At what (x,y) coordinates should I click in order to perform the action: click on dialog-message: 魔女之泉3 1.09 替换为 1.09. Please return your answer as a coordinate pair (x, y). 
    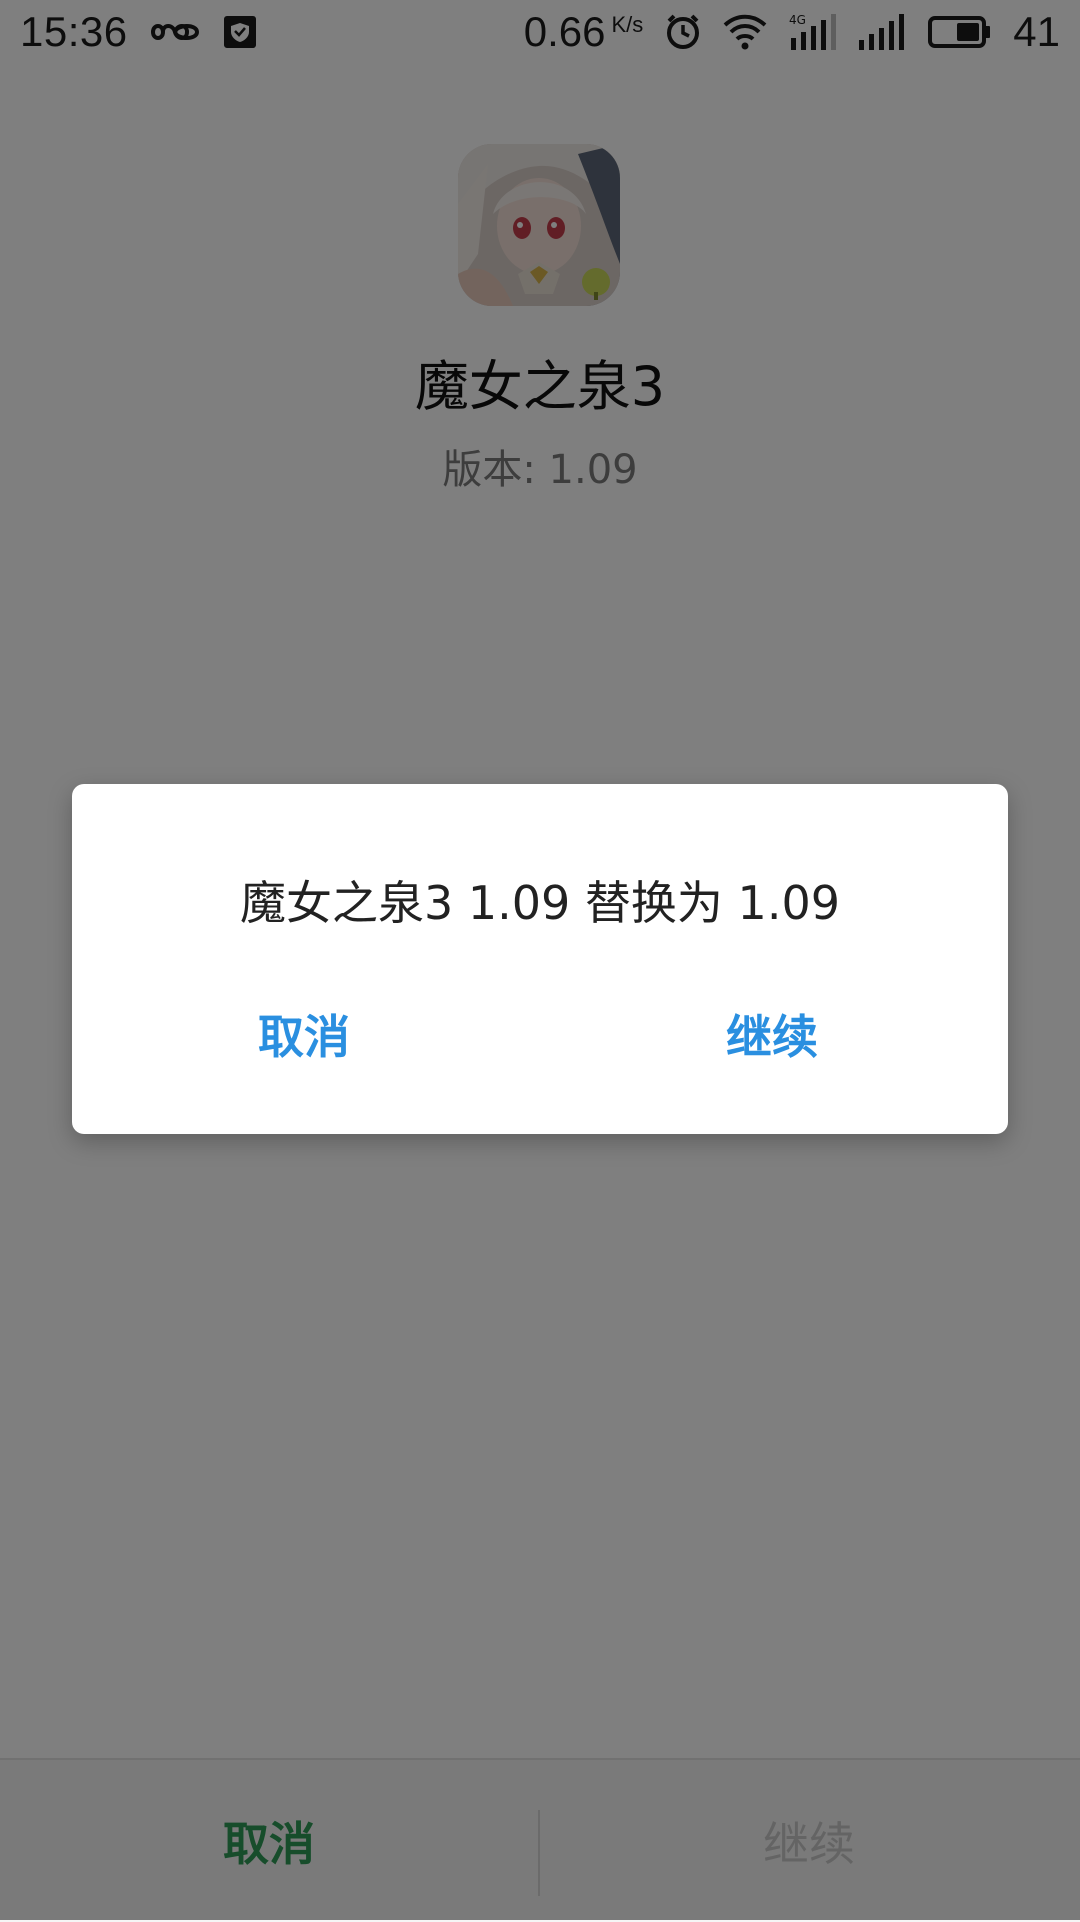
    Looking at the image, I should click on (540, 903).